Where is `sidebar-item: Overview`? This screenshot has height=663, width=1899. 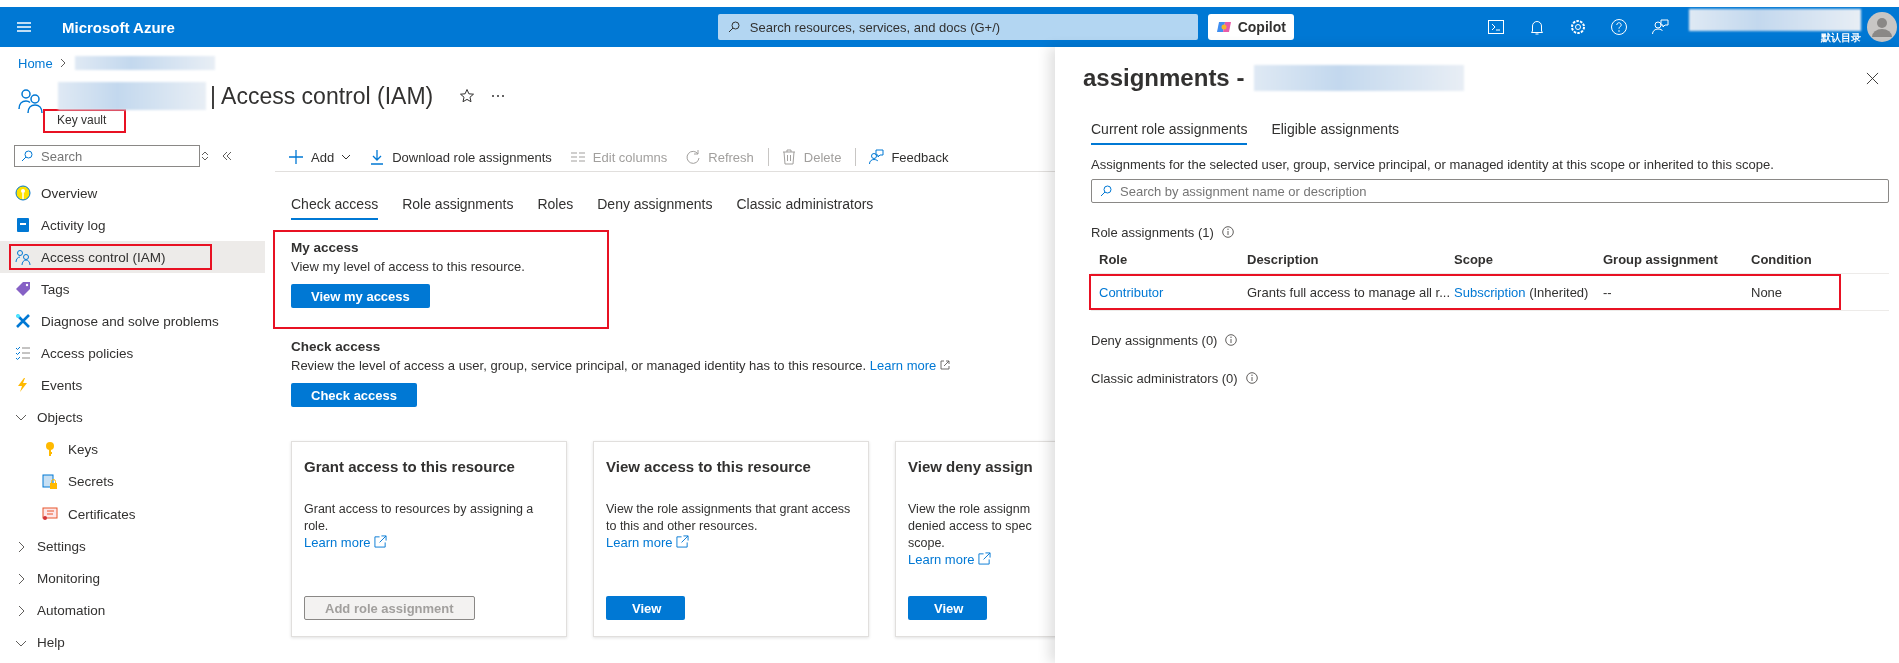
sidebar-item: Overview is located at coordinates (69, 193).